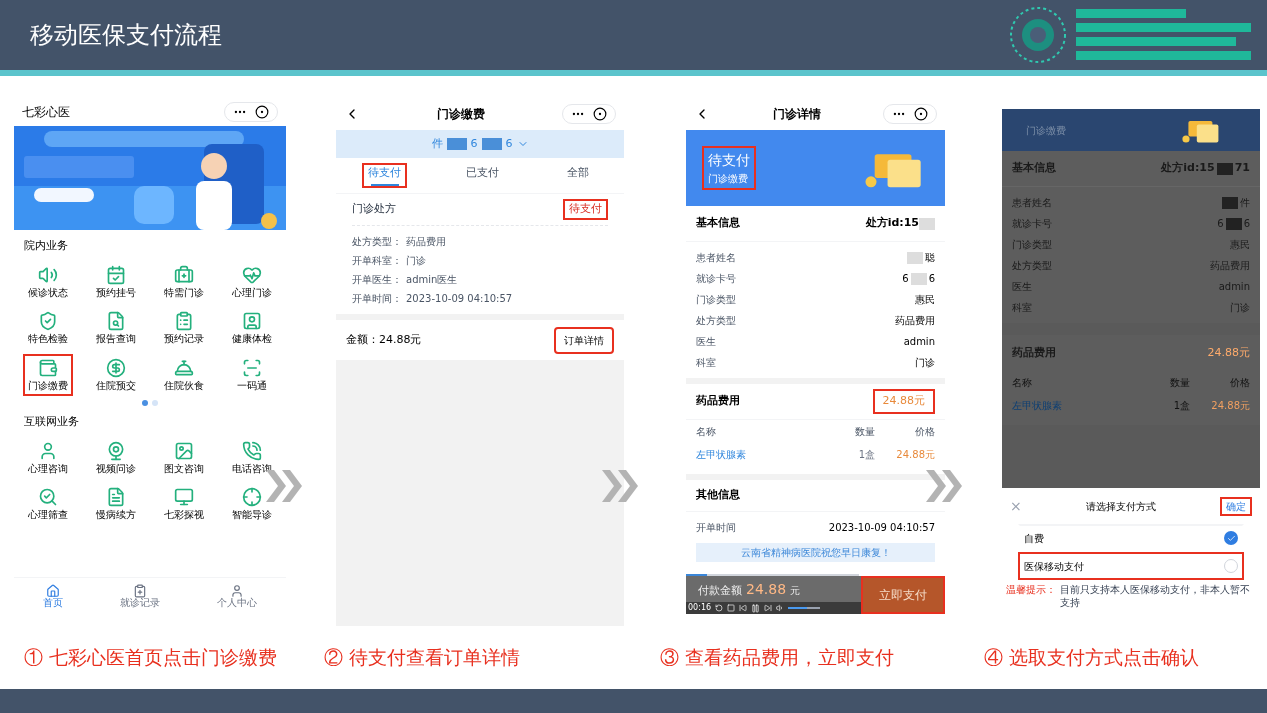 This screenshot has height=713, width=1267. Describe the element at coordinates (731, 608) in the screenshot. I see `stop-icon` at that location.